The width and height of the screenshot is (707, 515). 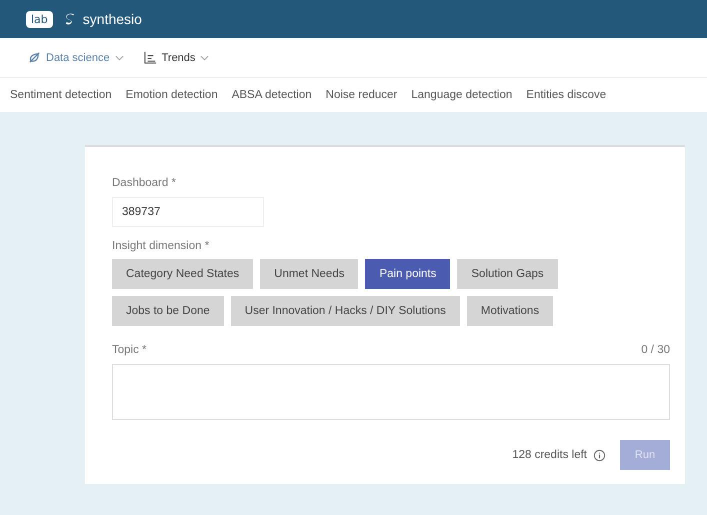 I want to click on tool-link: Entities discove, so click(x=566, y=95).